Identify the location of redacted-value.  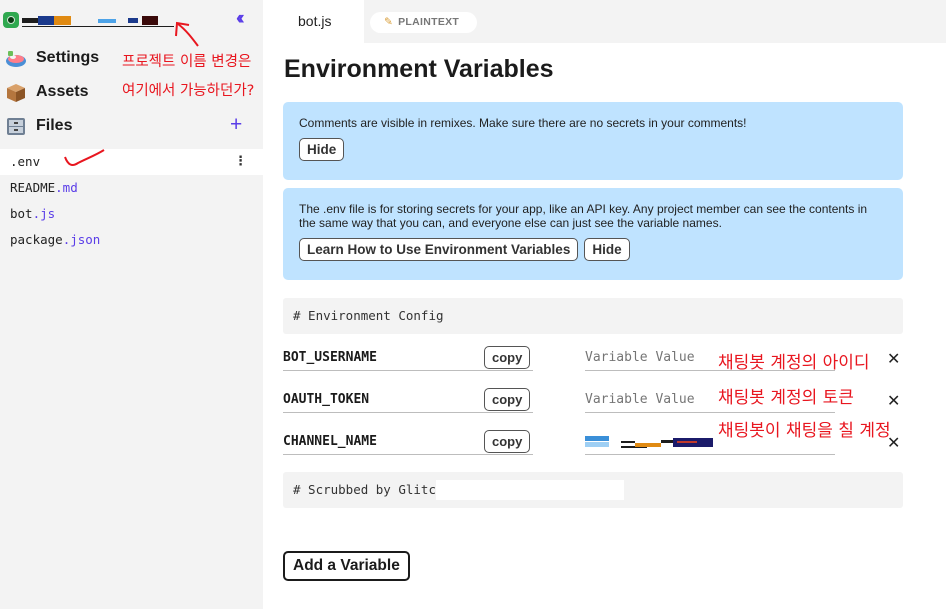
(650, 442).